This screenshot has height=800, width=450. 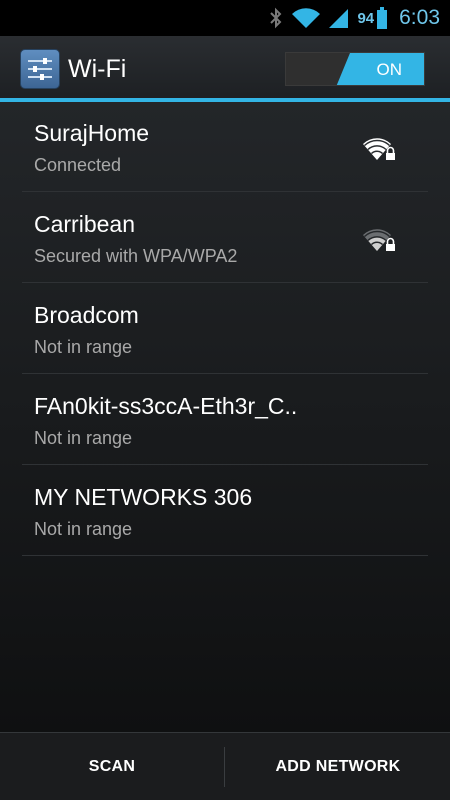 I want to click on network-name: Carribean, so click(x=84, y=224).